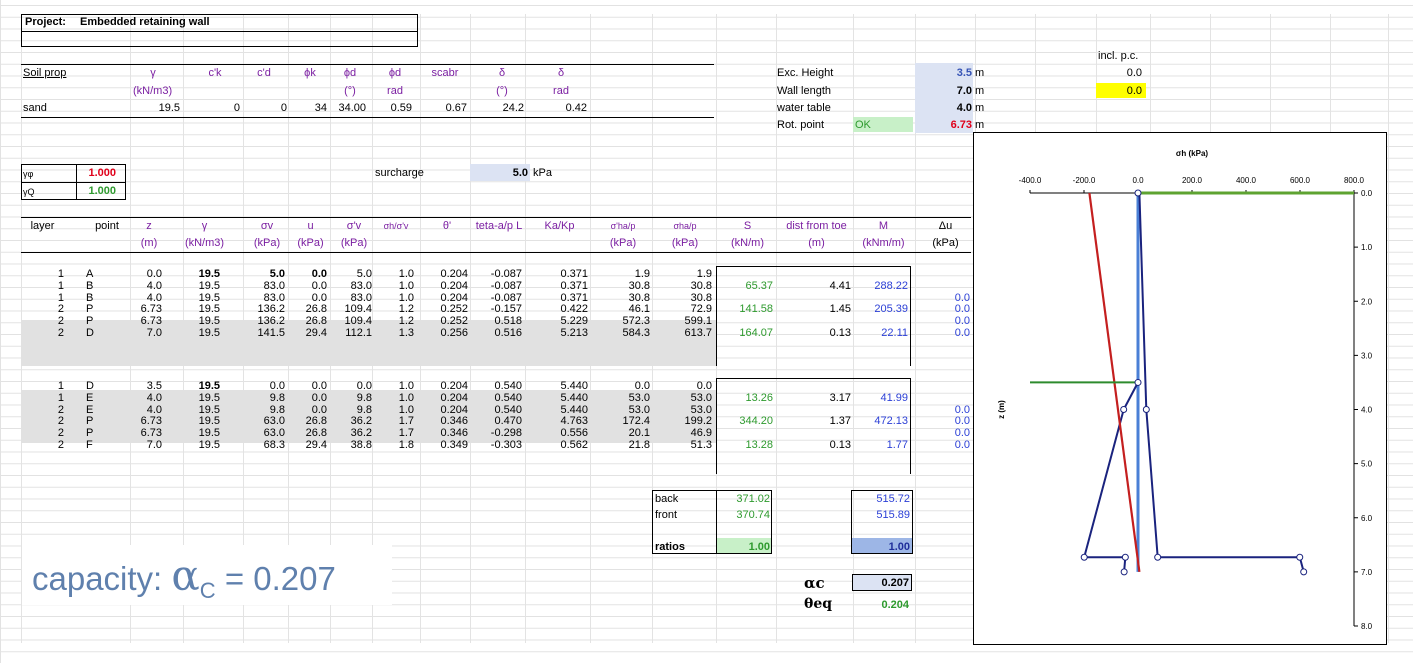 This screenshot has width=1413, height=663. I want to click on soil-phid: 34.00, so click(352, 108).